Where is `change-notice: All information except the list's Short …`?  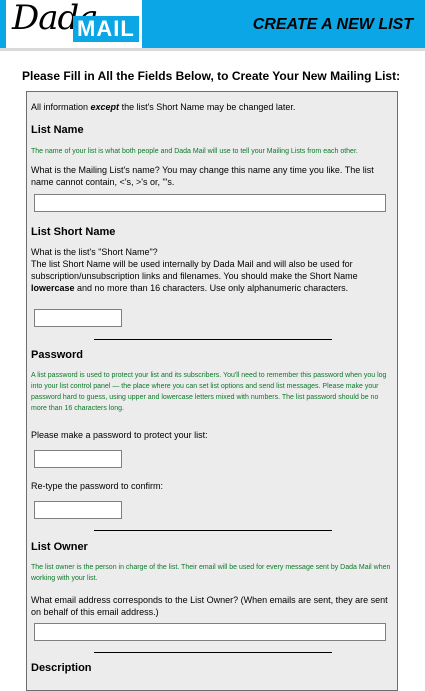 change-notice: All information except the list's Short … is located at coordinates (163, 107).